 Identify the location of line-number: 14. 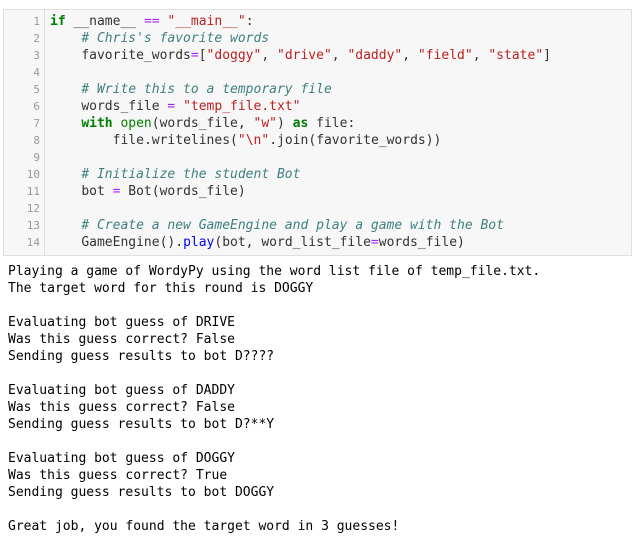
(33, 242).